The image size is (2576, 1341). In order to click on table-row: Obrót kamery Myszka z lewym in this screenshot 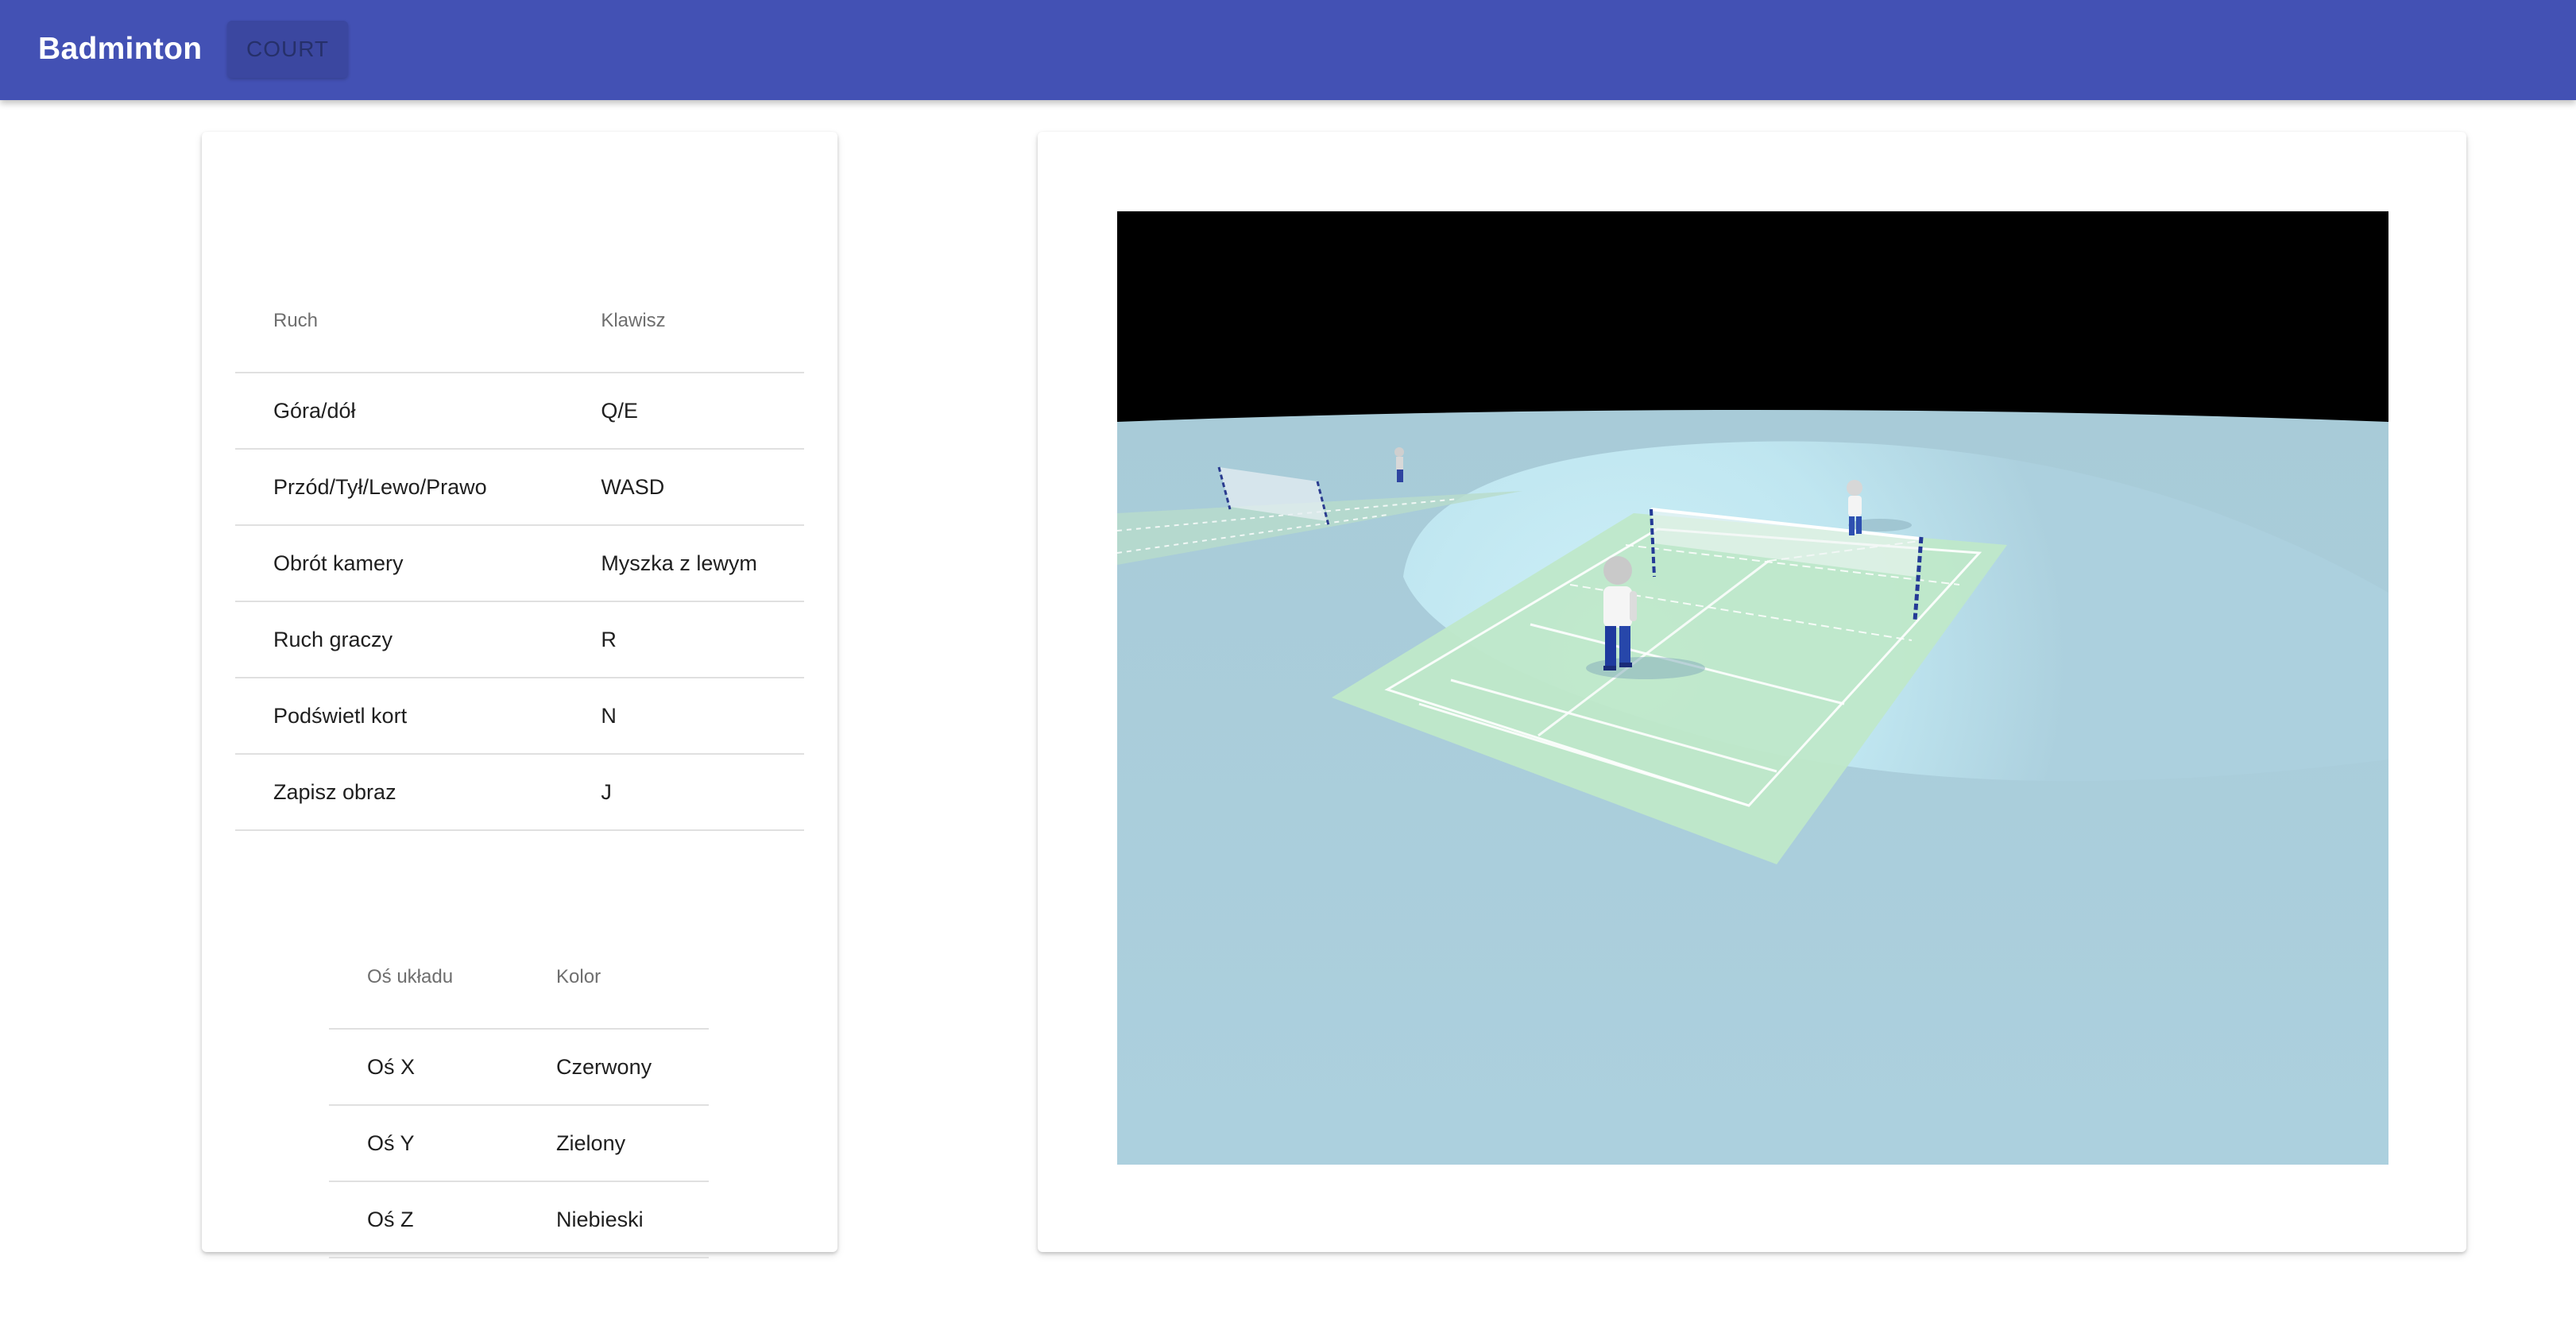, I will do `click(519, 563)`.